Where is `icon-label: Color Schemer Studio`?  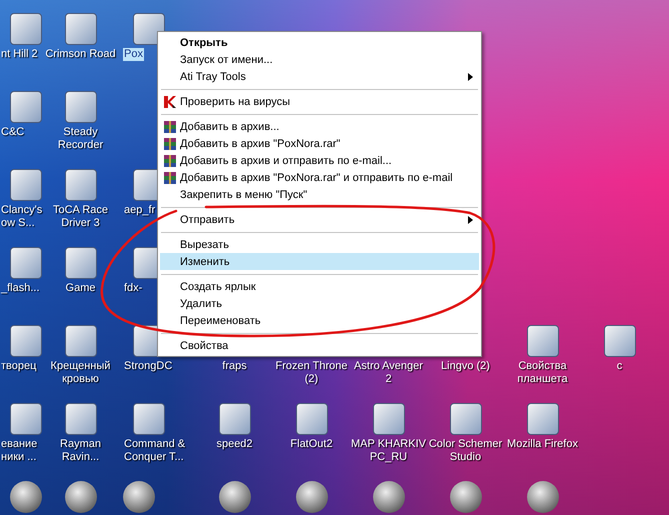
icon-label: Color Schemer Studio is located at coordinates (465, 451).